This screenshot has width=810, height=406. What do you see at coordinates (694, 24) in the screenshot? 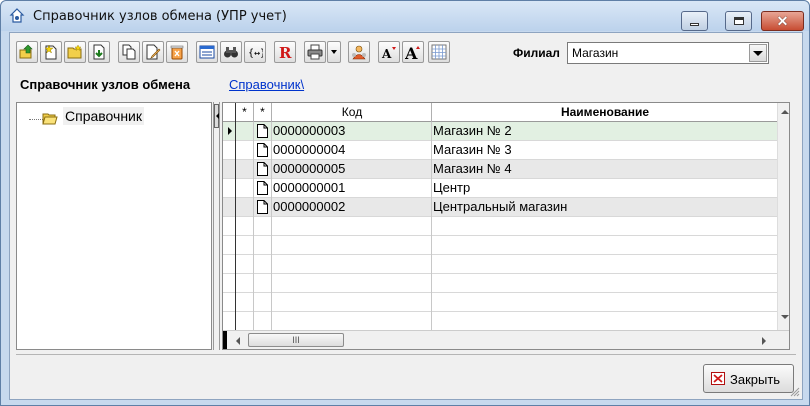
I see `minimize-icon` at bounding box center [694, 24].